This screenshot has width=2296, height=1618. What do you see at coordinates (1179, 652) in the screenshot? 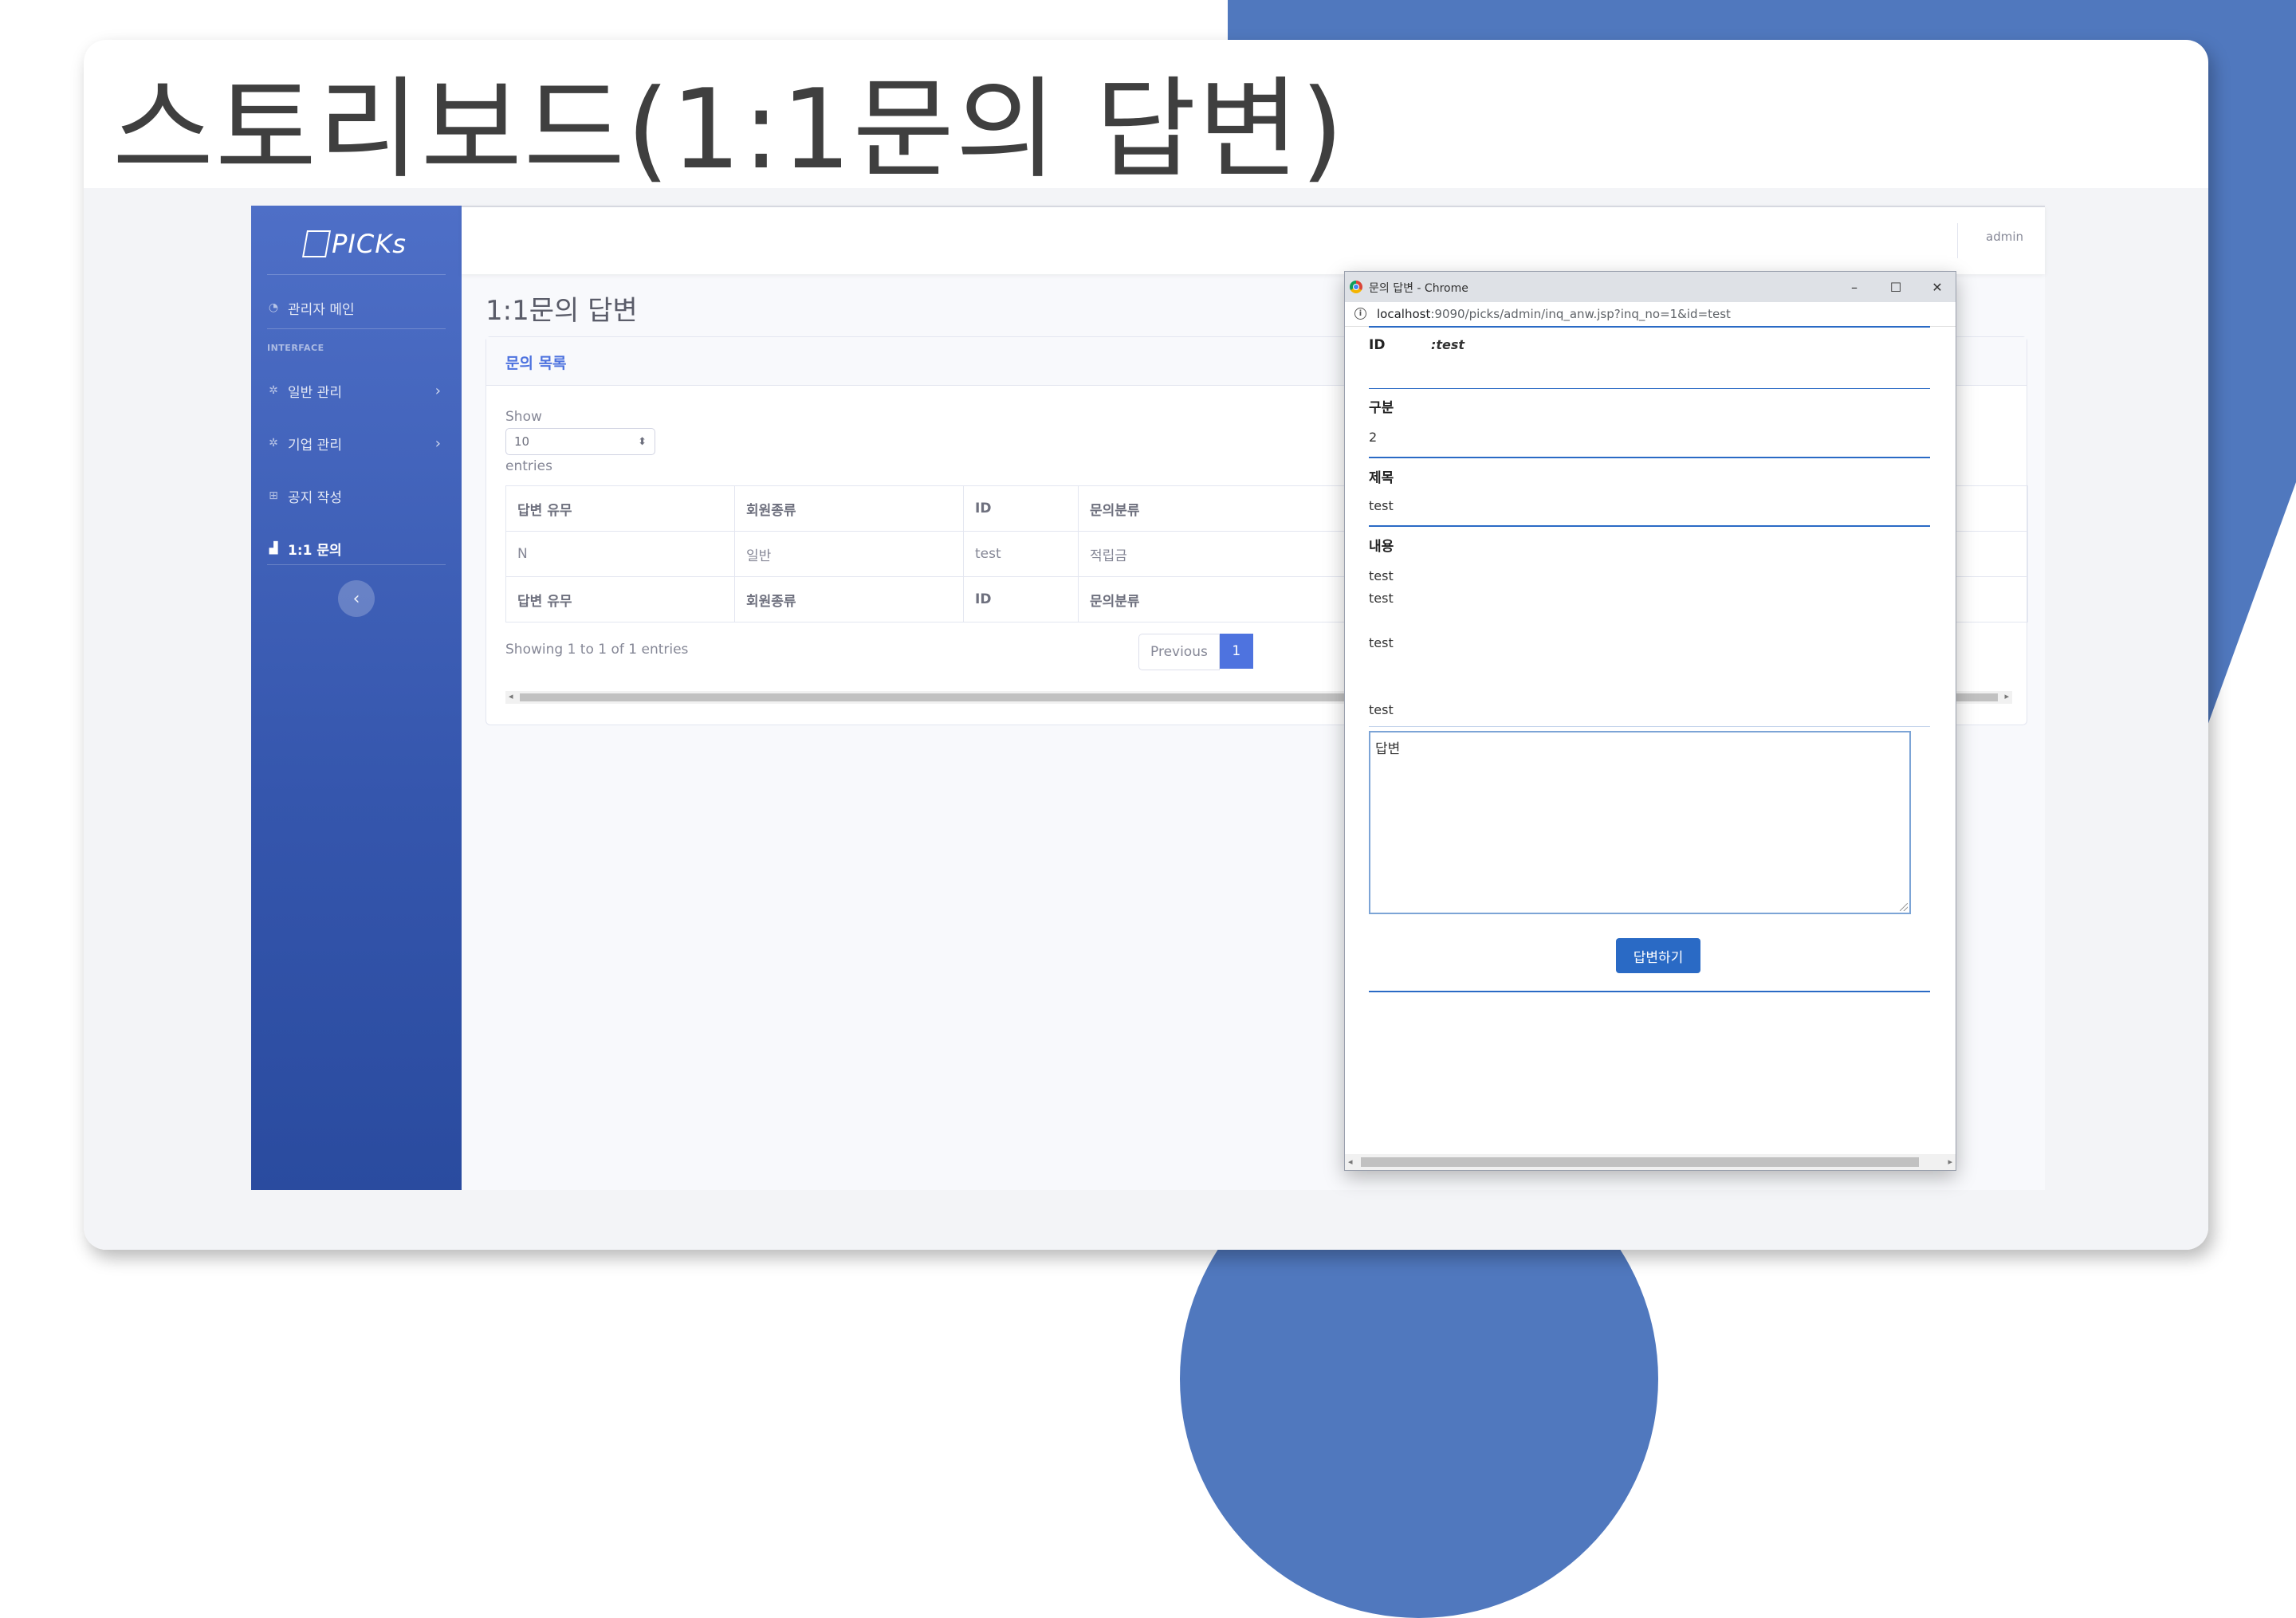
I see `previous-page-button: Previous` at bounding box center [1179, 652].